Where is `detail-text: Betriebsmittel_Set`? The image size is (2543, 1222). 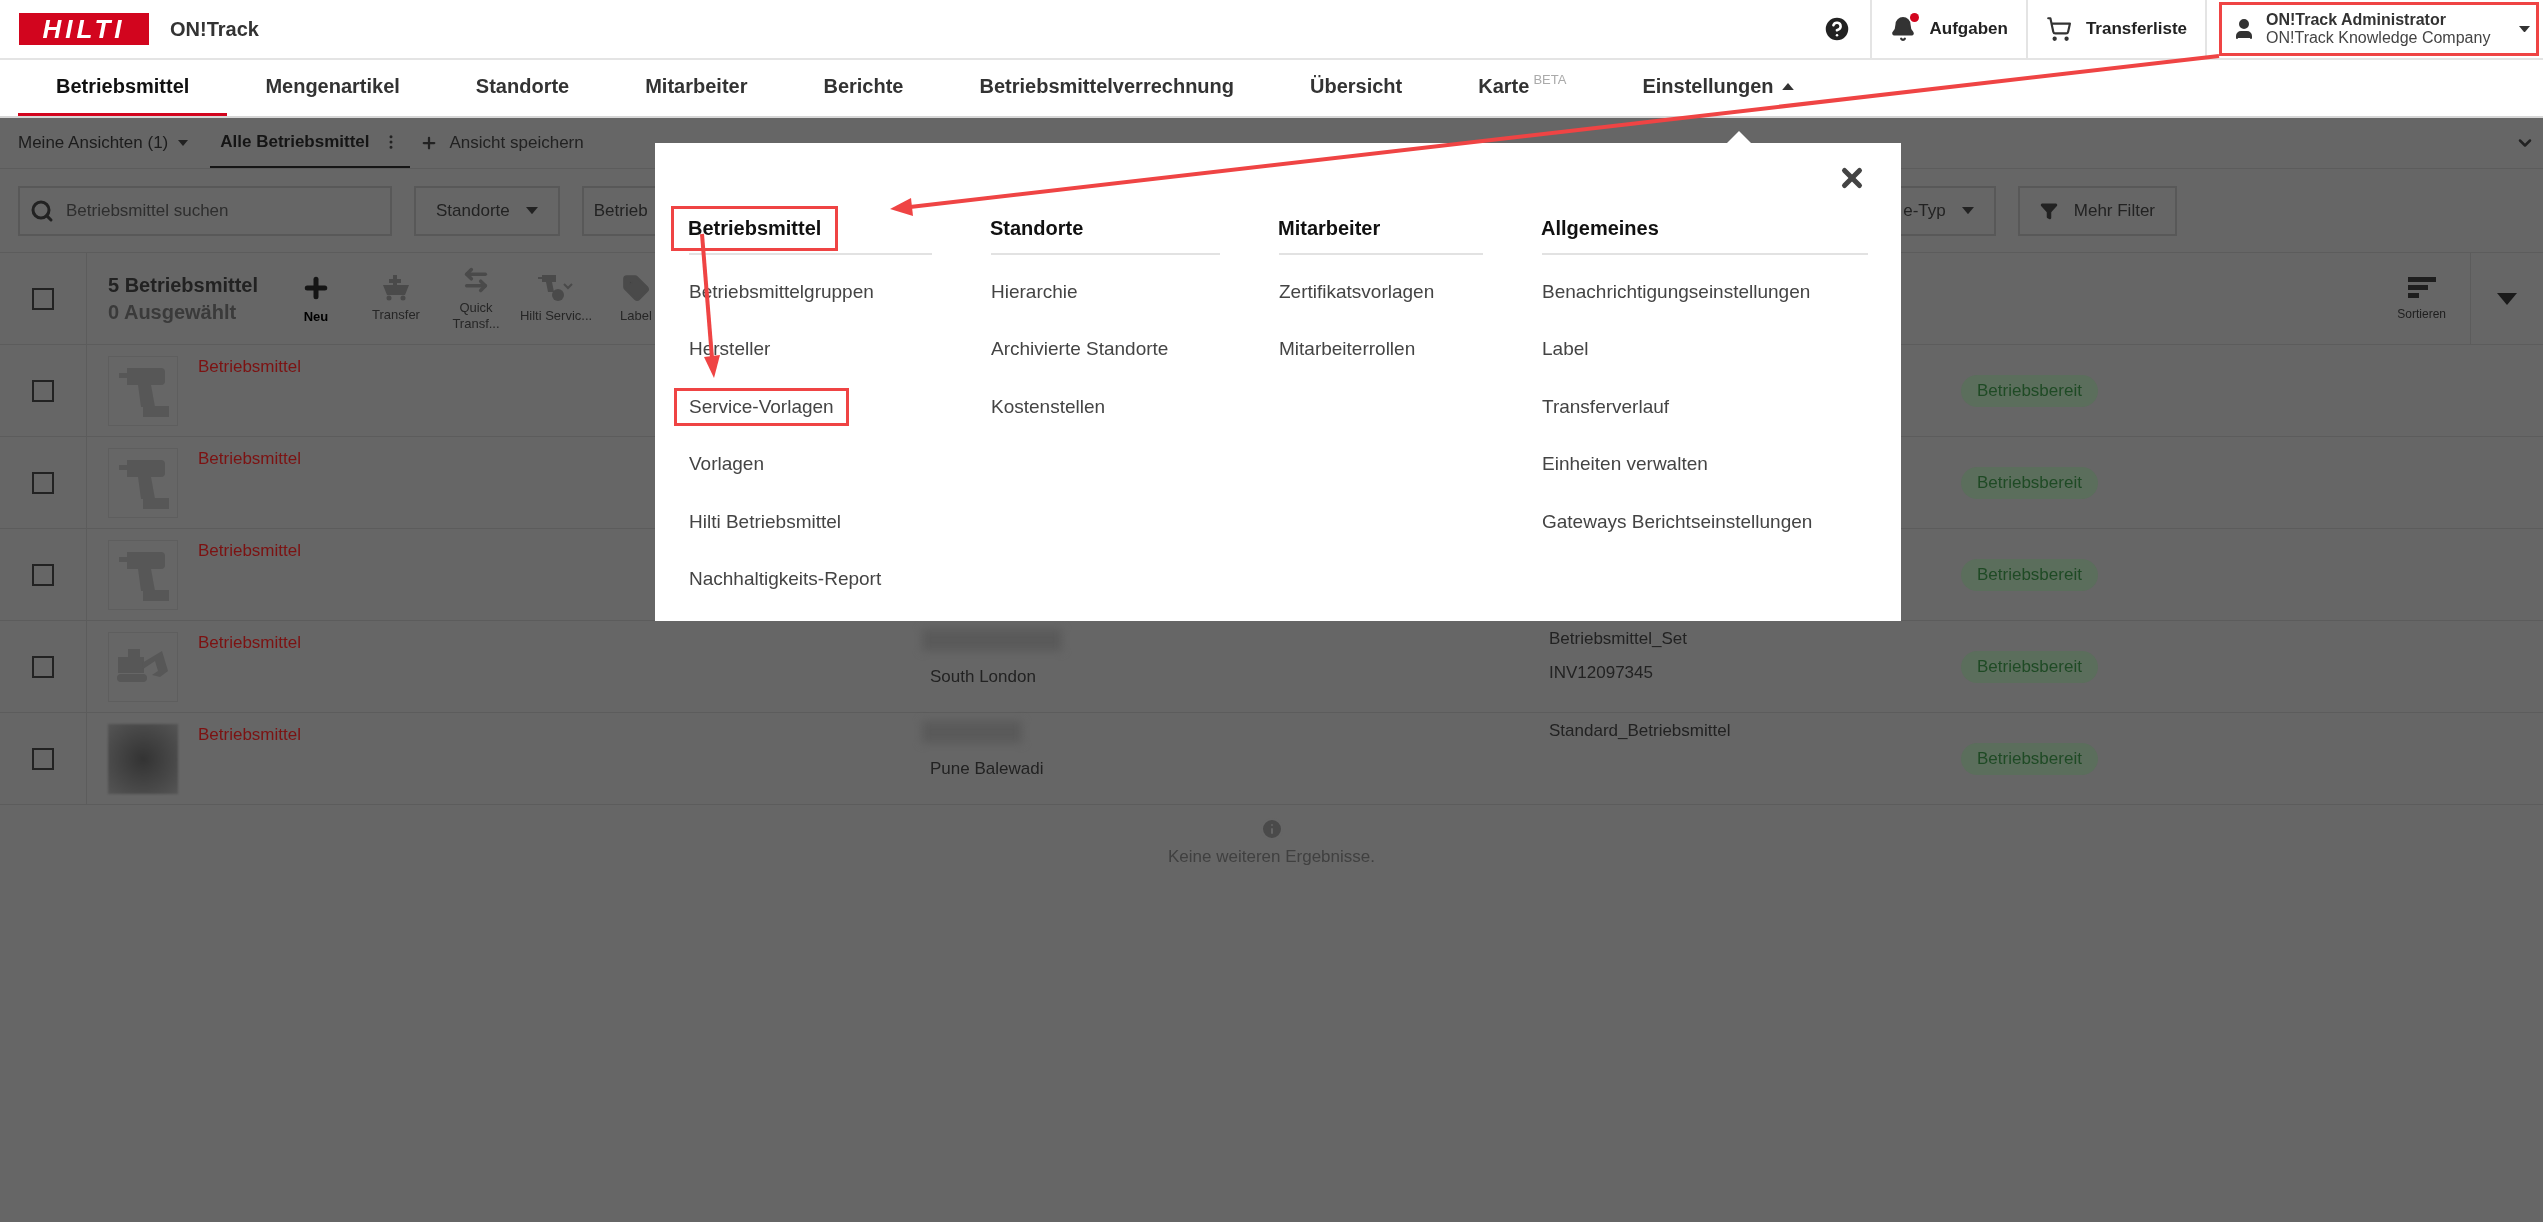 detail-text: Betriebsmittel_Set is located at coordinates (1618, 639).